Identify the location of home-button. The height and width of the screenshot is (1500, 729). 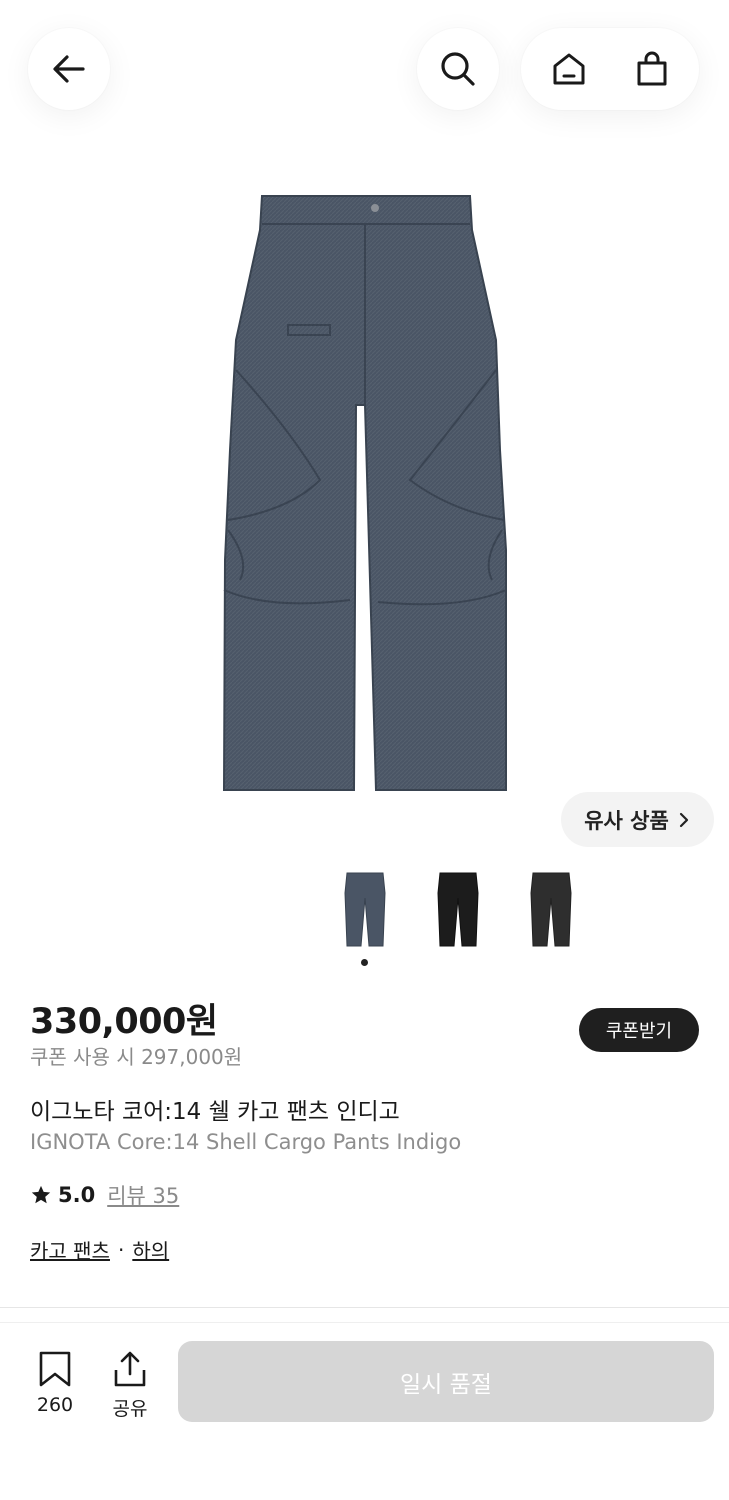
(569, 69).